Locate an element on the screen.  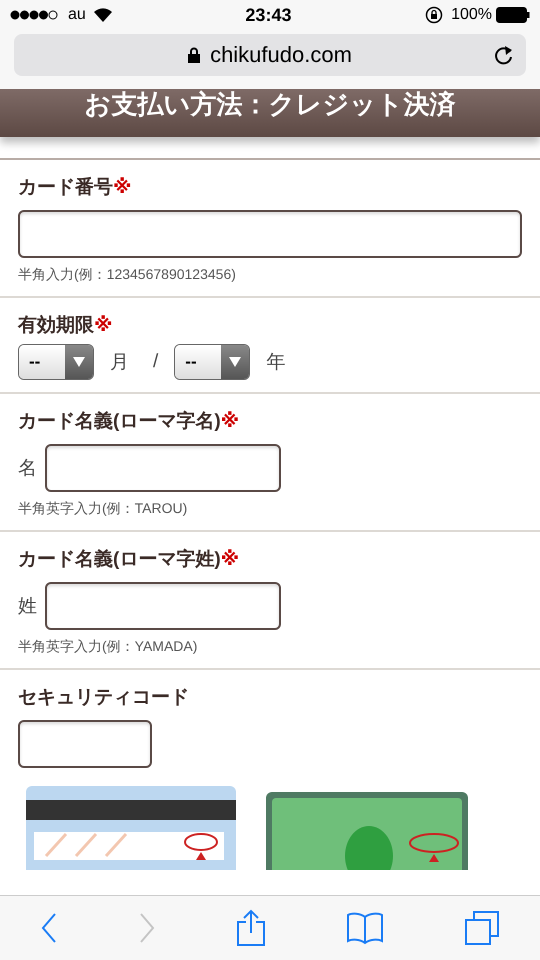
field-label: カード番号※ is located at coordinates (75, 188).